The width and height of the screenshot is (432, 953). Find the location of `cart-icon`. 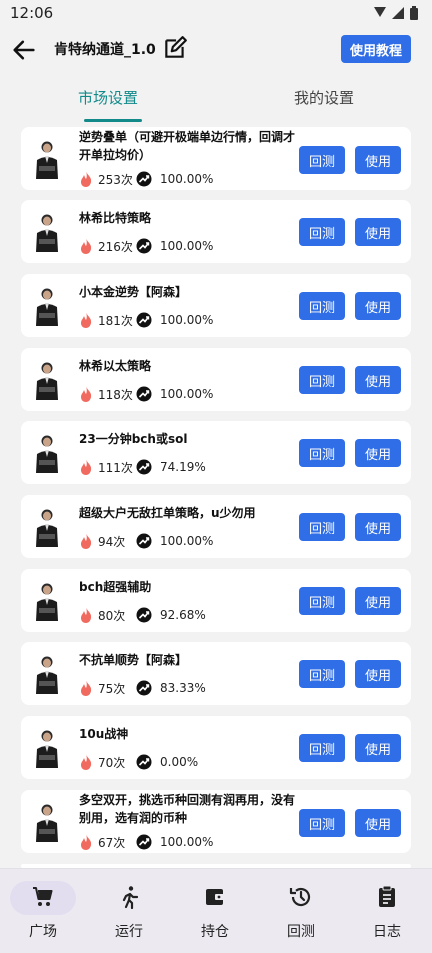

cart-icon is located at coordinates (43, 896).